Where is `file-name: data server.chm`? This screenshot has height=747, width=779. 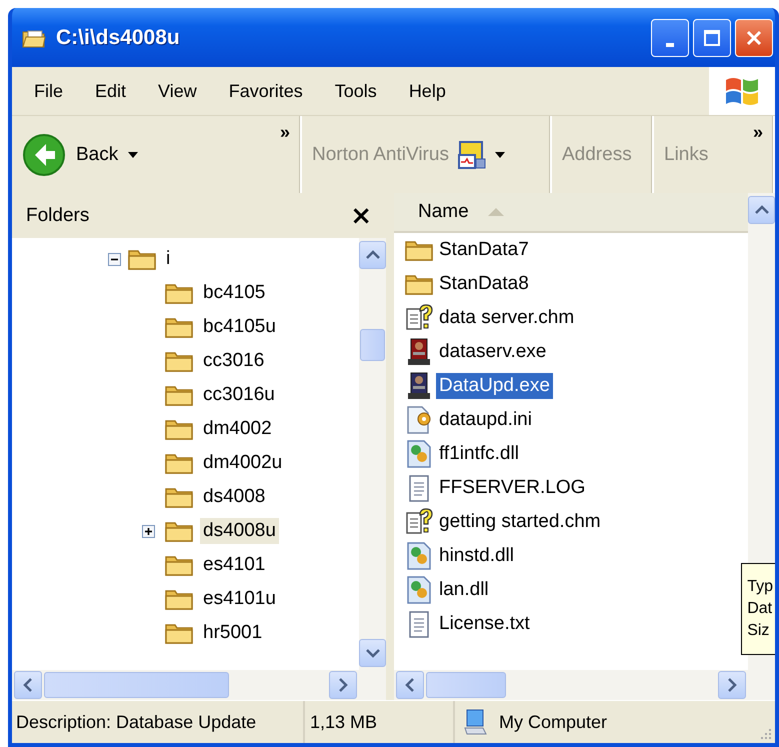
file-name: data server.chm is located at coordinates (507, 318).